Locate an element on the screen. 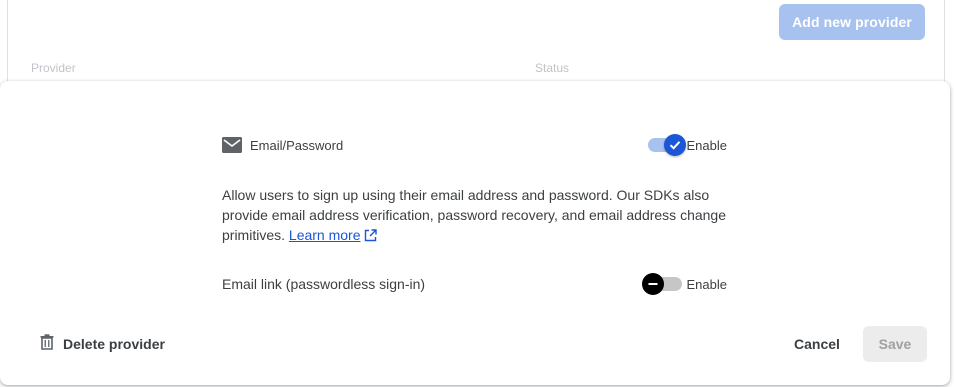 This screenshot has height=387, width=954. trash-icon is located at coordinates (47, 344).